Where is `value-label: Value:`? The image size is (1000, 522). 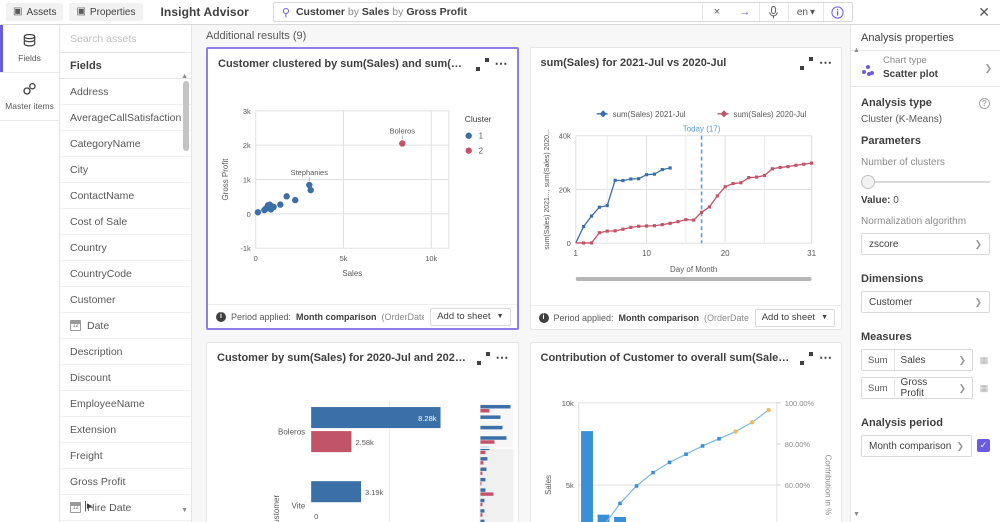
value-label: Value: is located at coordinates (876, 200).